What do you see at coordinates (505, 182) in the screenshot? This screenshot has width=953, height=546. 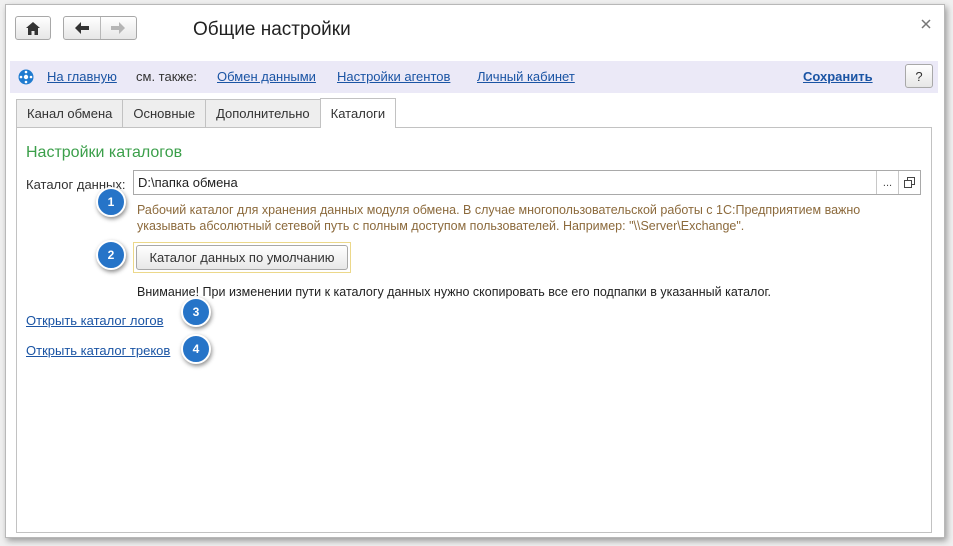 I see `data-dir-input: D:\папка обмена` at bounding box center [505, 182].